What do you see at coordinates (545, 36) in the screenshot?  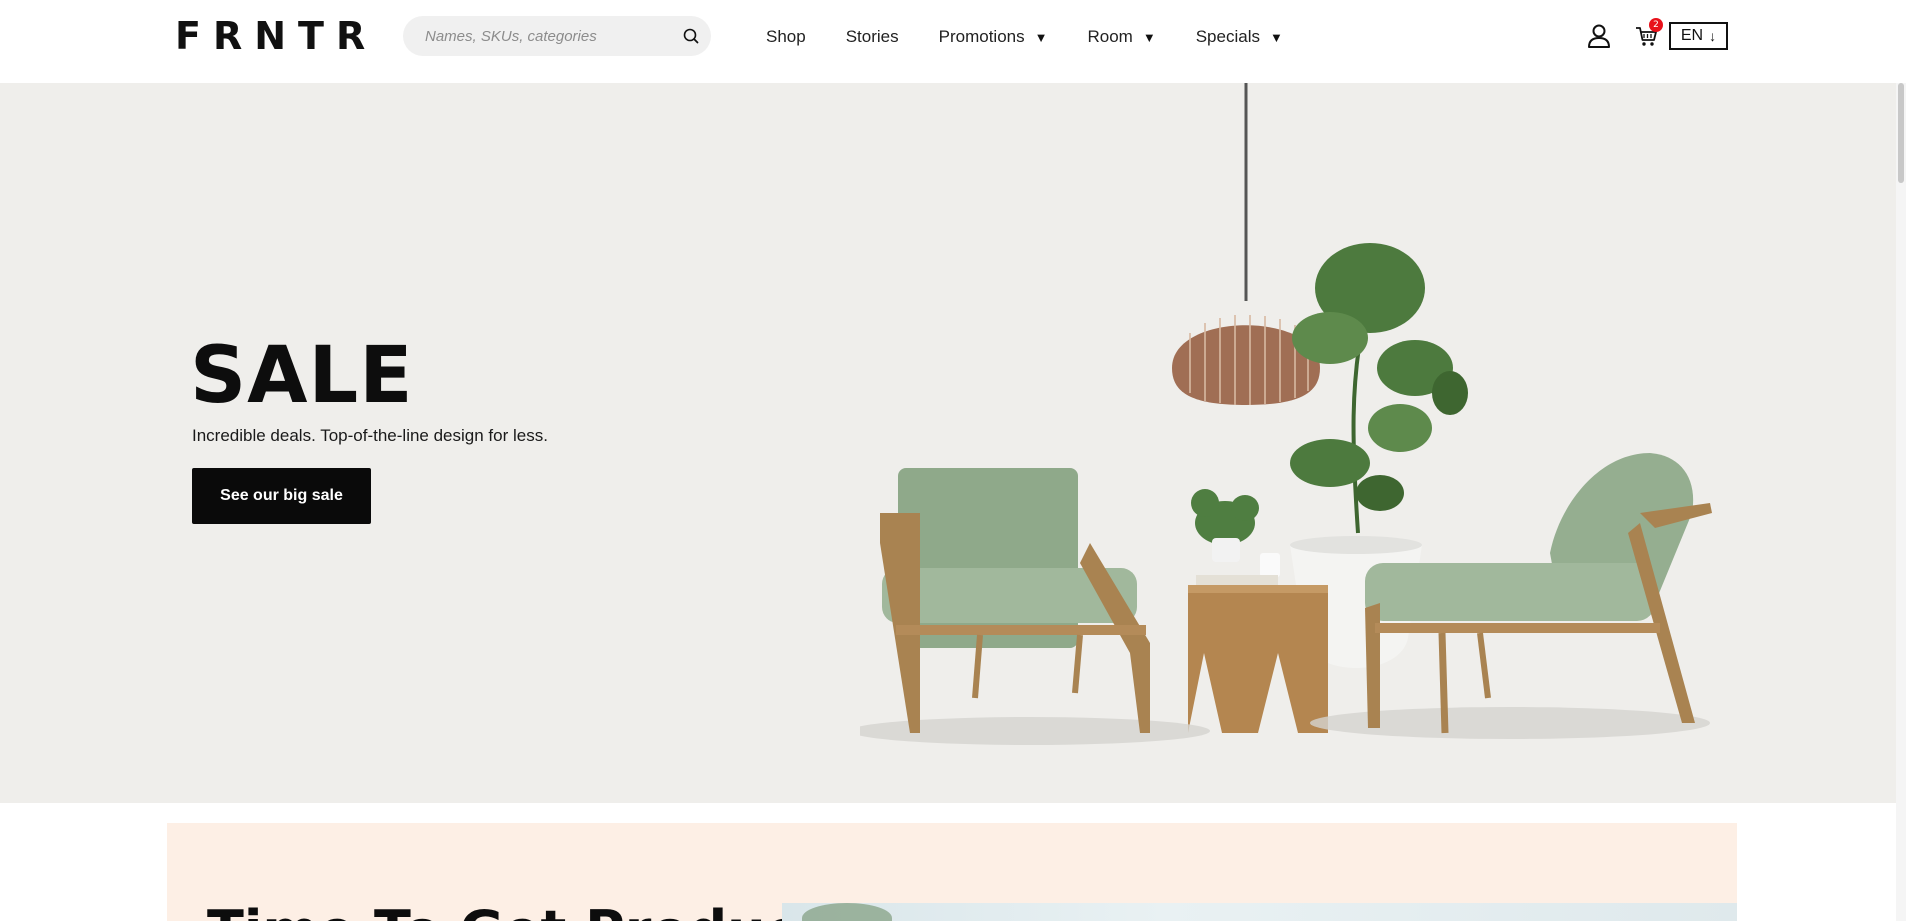 I see `search-input` at bounding box center [545, 36].